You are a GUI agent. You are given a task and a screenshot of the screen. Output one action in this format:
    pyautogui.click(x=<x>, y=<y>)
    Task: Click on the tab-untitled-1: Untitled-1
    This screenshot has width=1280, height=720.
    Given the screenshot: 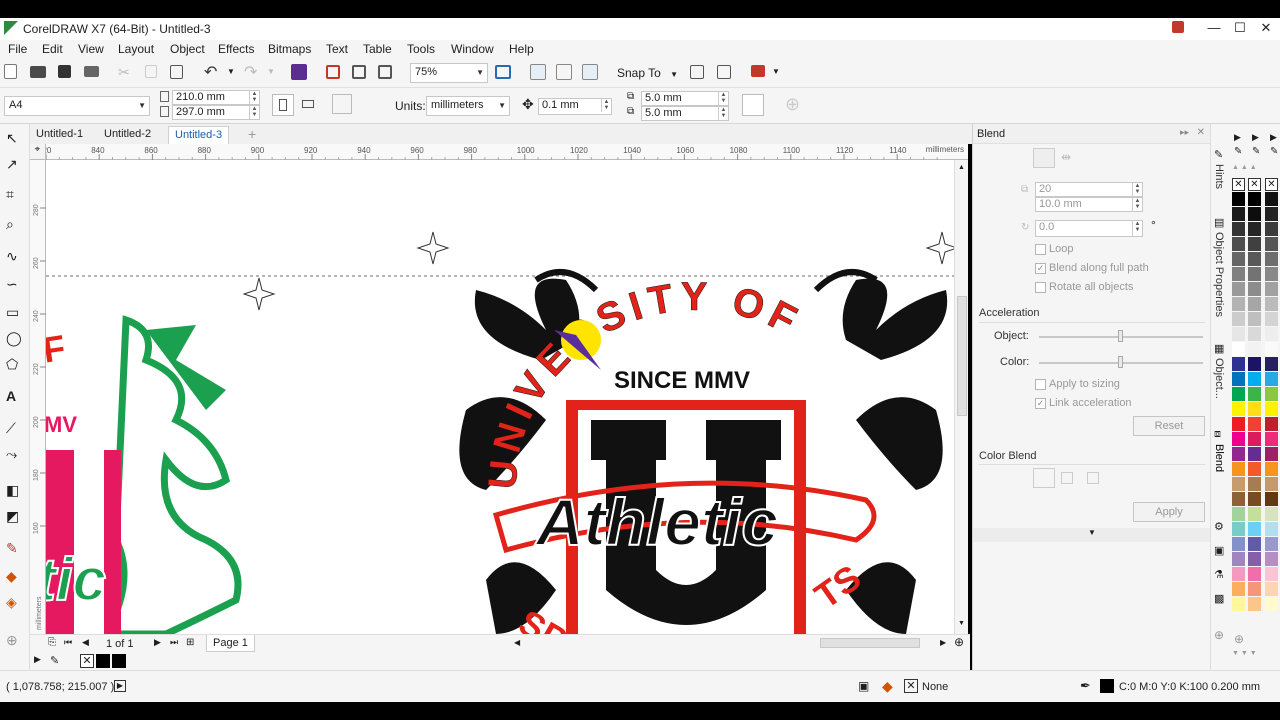 What is the action you would take?
    pyautogui.click(x=59, y=135)
    